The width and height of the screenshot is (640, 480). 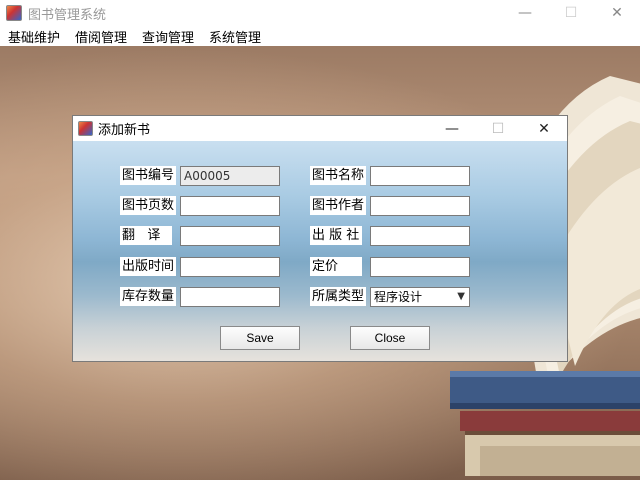 I want to click on window-controls: — ☐ ✕, so click(x=571, y=13).